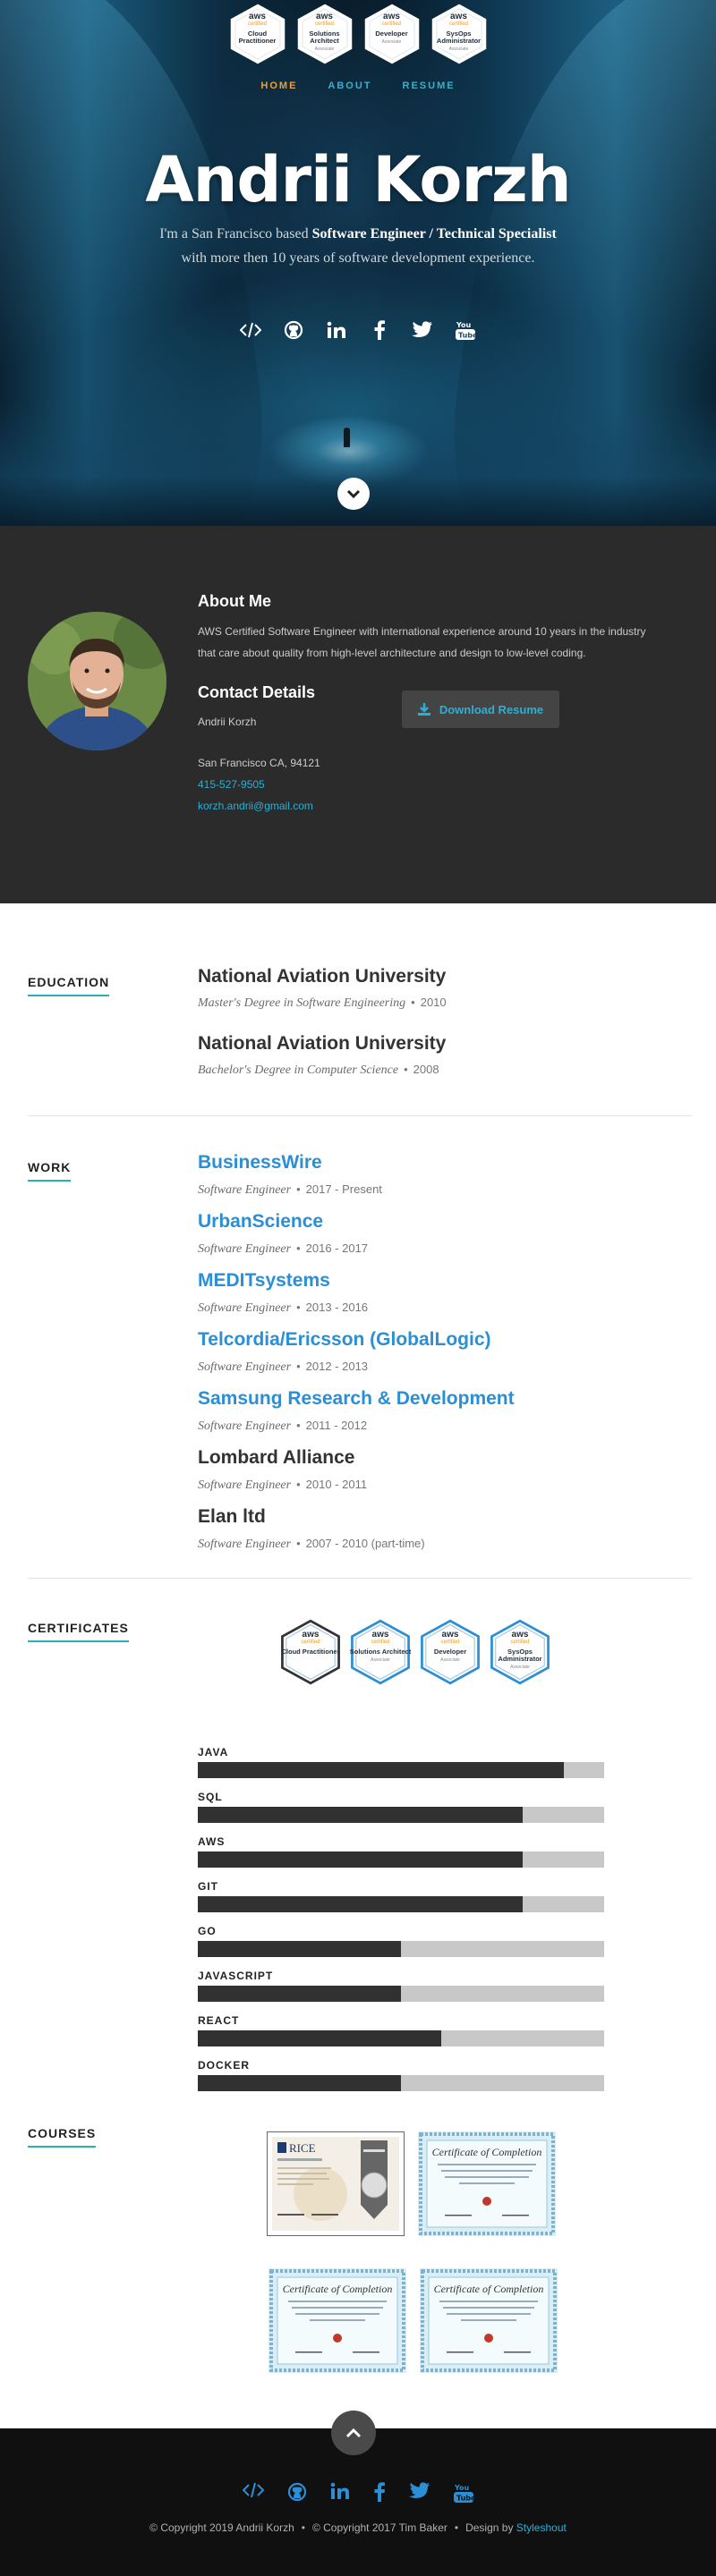 Image resolution: width=716 pixels, height=2576 pixels. Describe the element at coordinates (224, 2065) in the screenshot. I see `skill-label: DOCKER` at that location.